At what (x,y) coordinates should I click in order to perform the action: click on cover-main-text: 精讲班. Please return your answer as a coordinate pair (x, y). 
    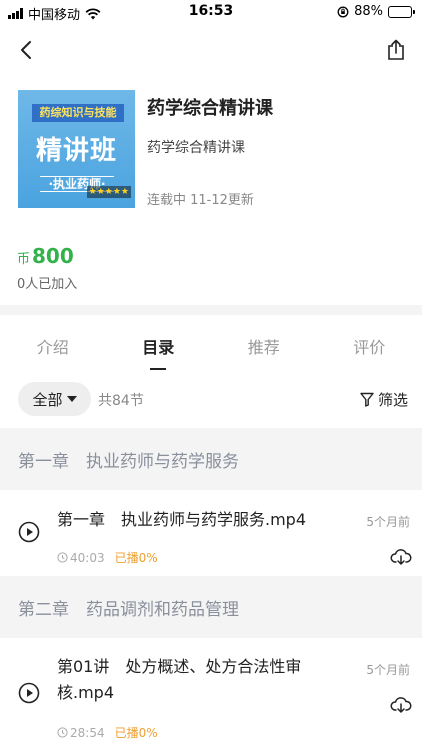
    Looking at the image, I should click on (76, 151).